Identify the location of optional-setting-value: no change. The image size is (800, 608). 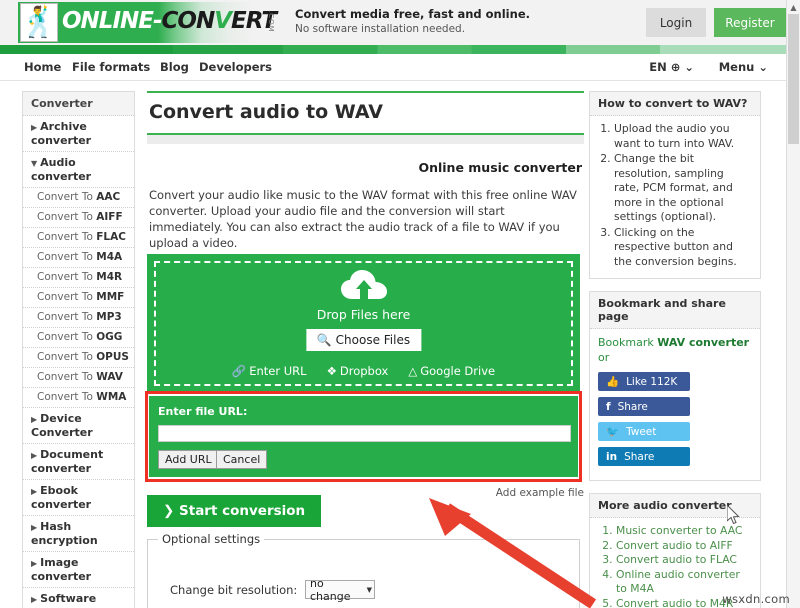
(330, 589).